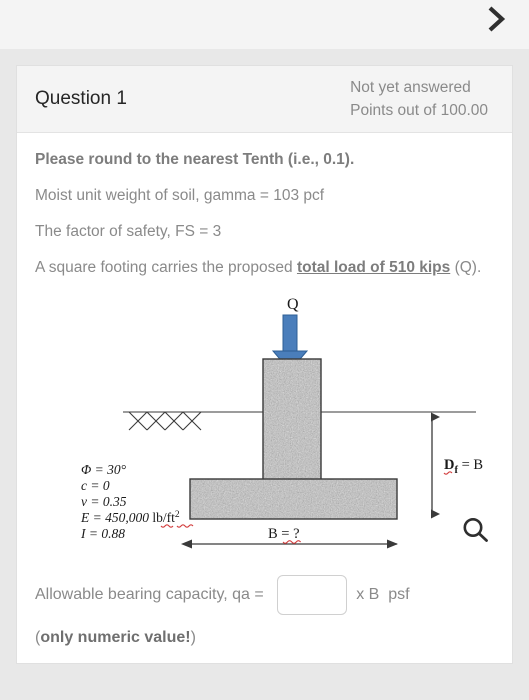 This screenshot has height=700, width=529. I want to click on depth-label-rest: = B, so click(470, 465).